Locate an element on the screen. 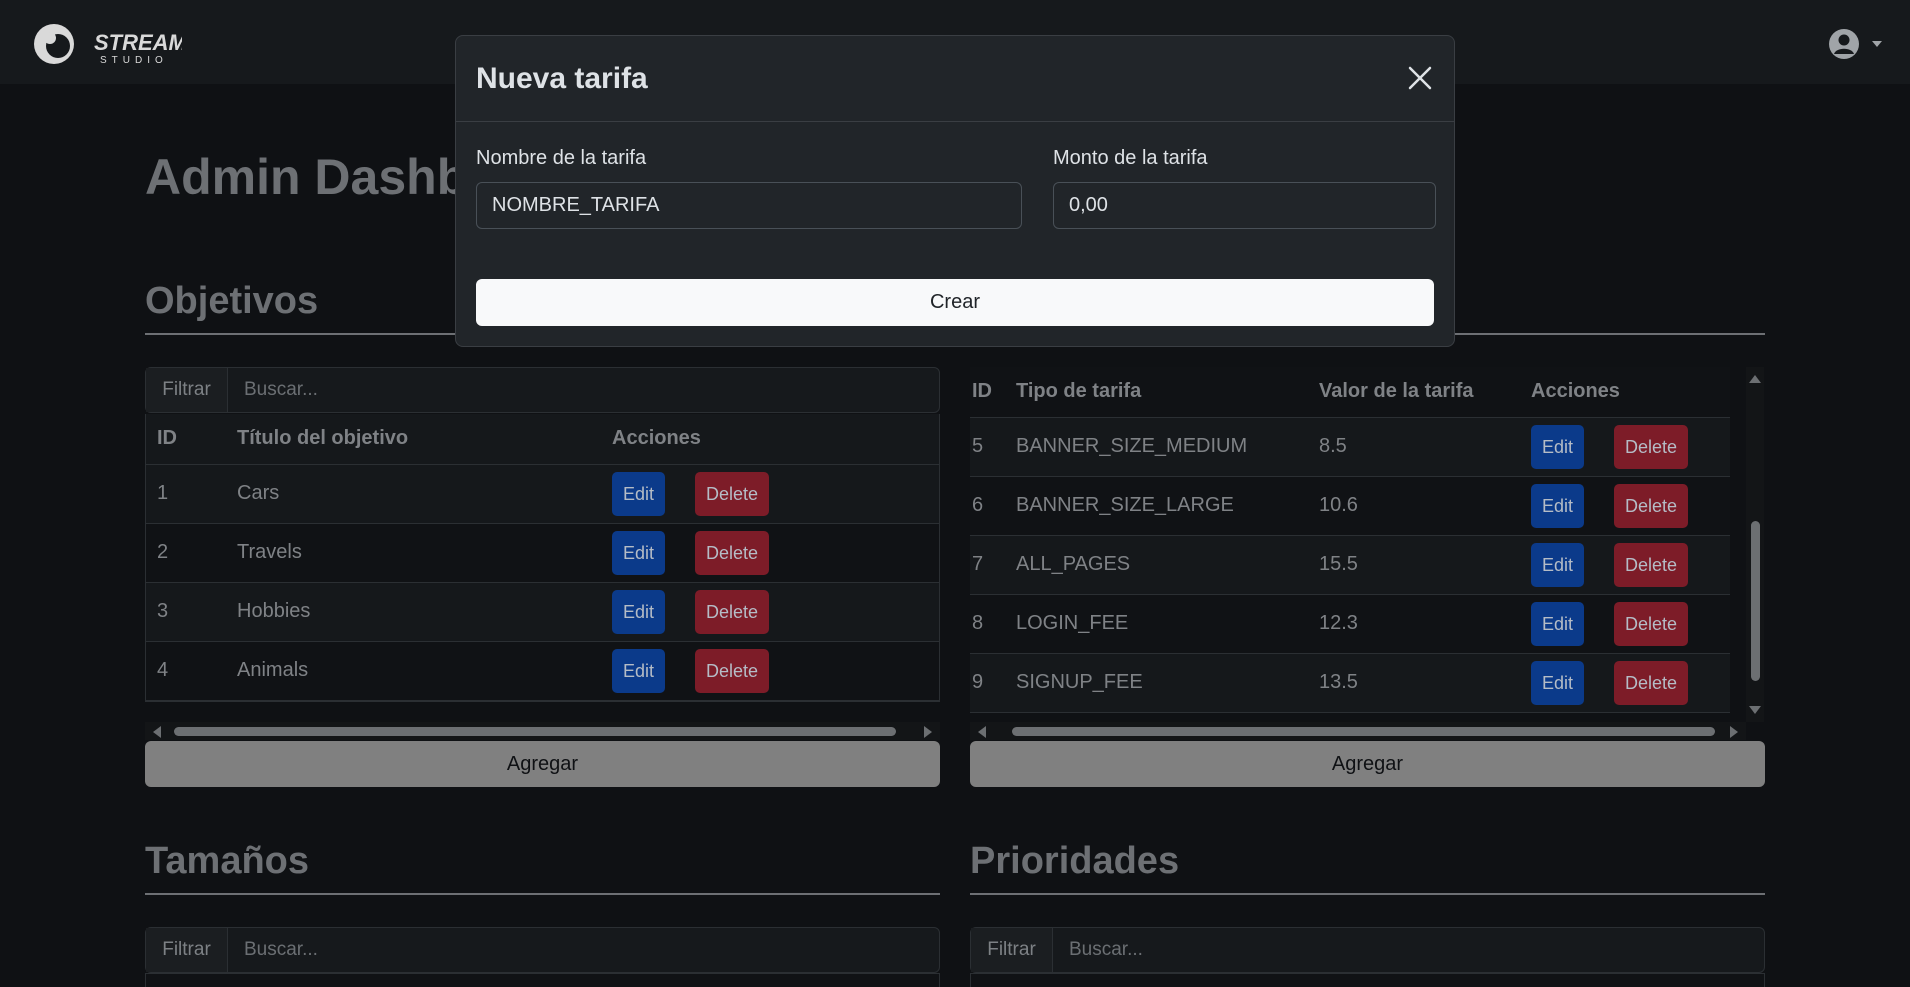  scroll-down-icon is located at coordinates (1755, 710).